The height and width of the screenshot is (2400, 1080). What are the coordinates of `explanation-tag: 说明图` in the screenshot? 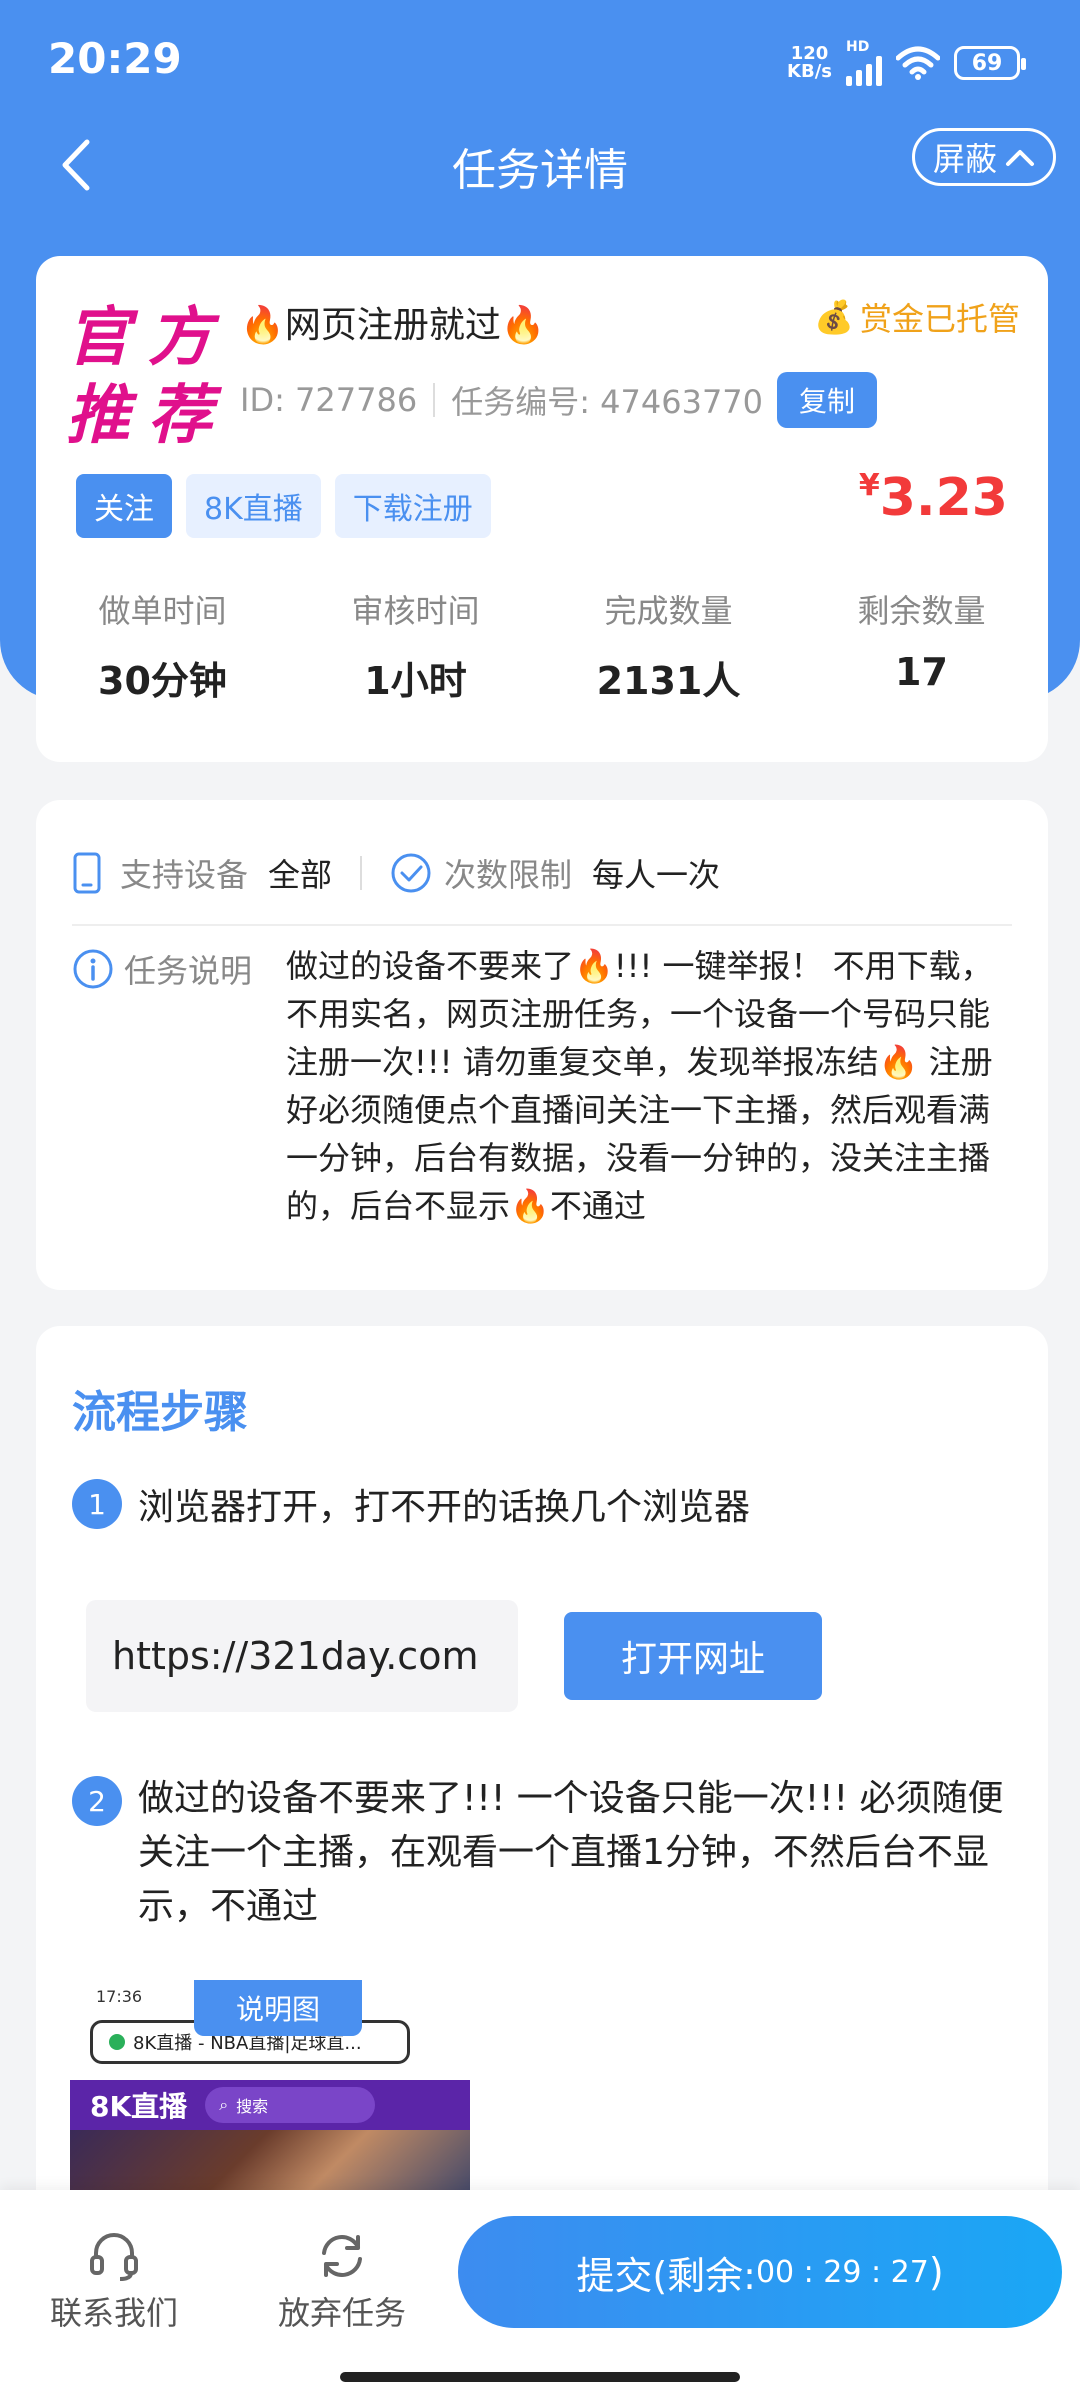 It's located at (278, 2008).